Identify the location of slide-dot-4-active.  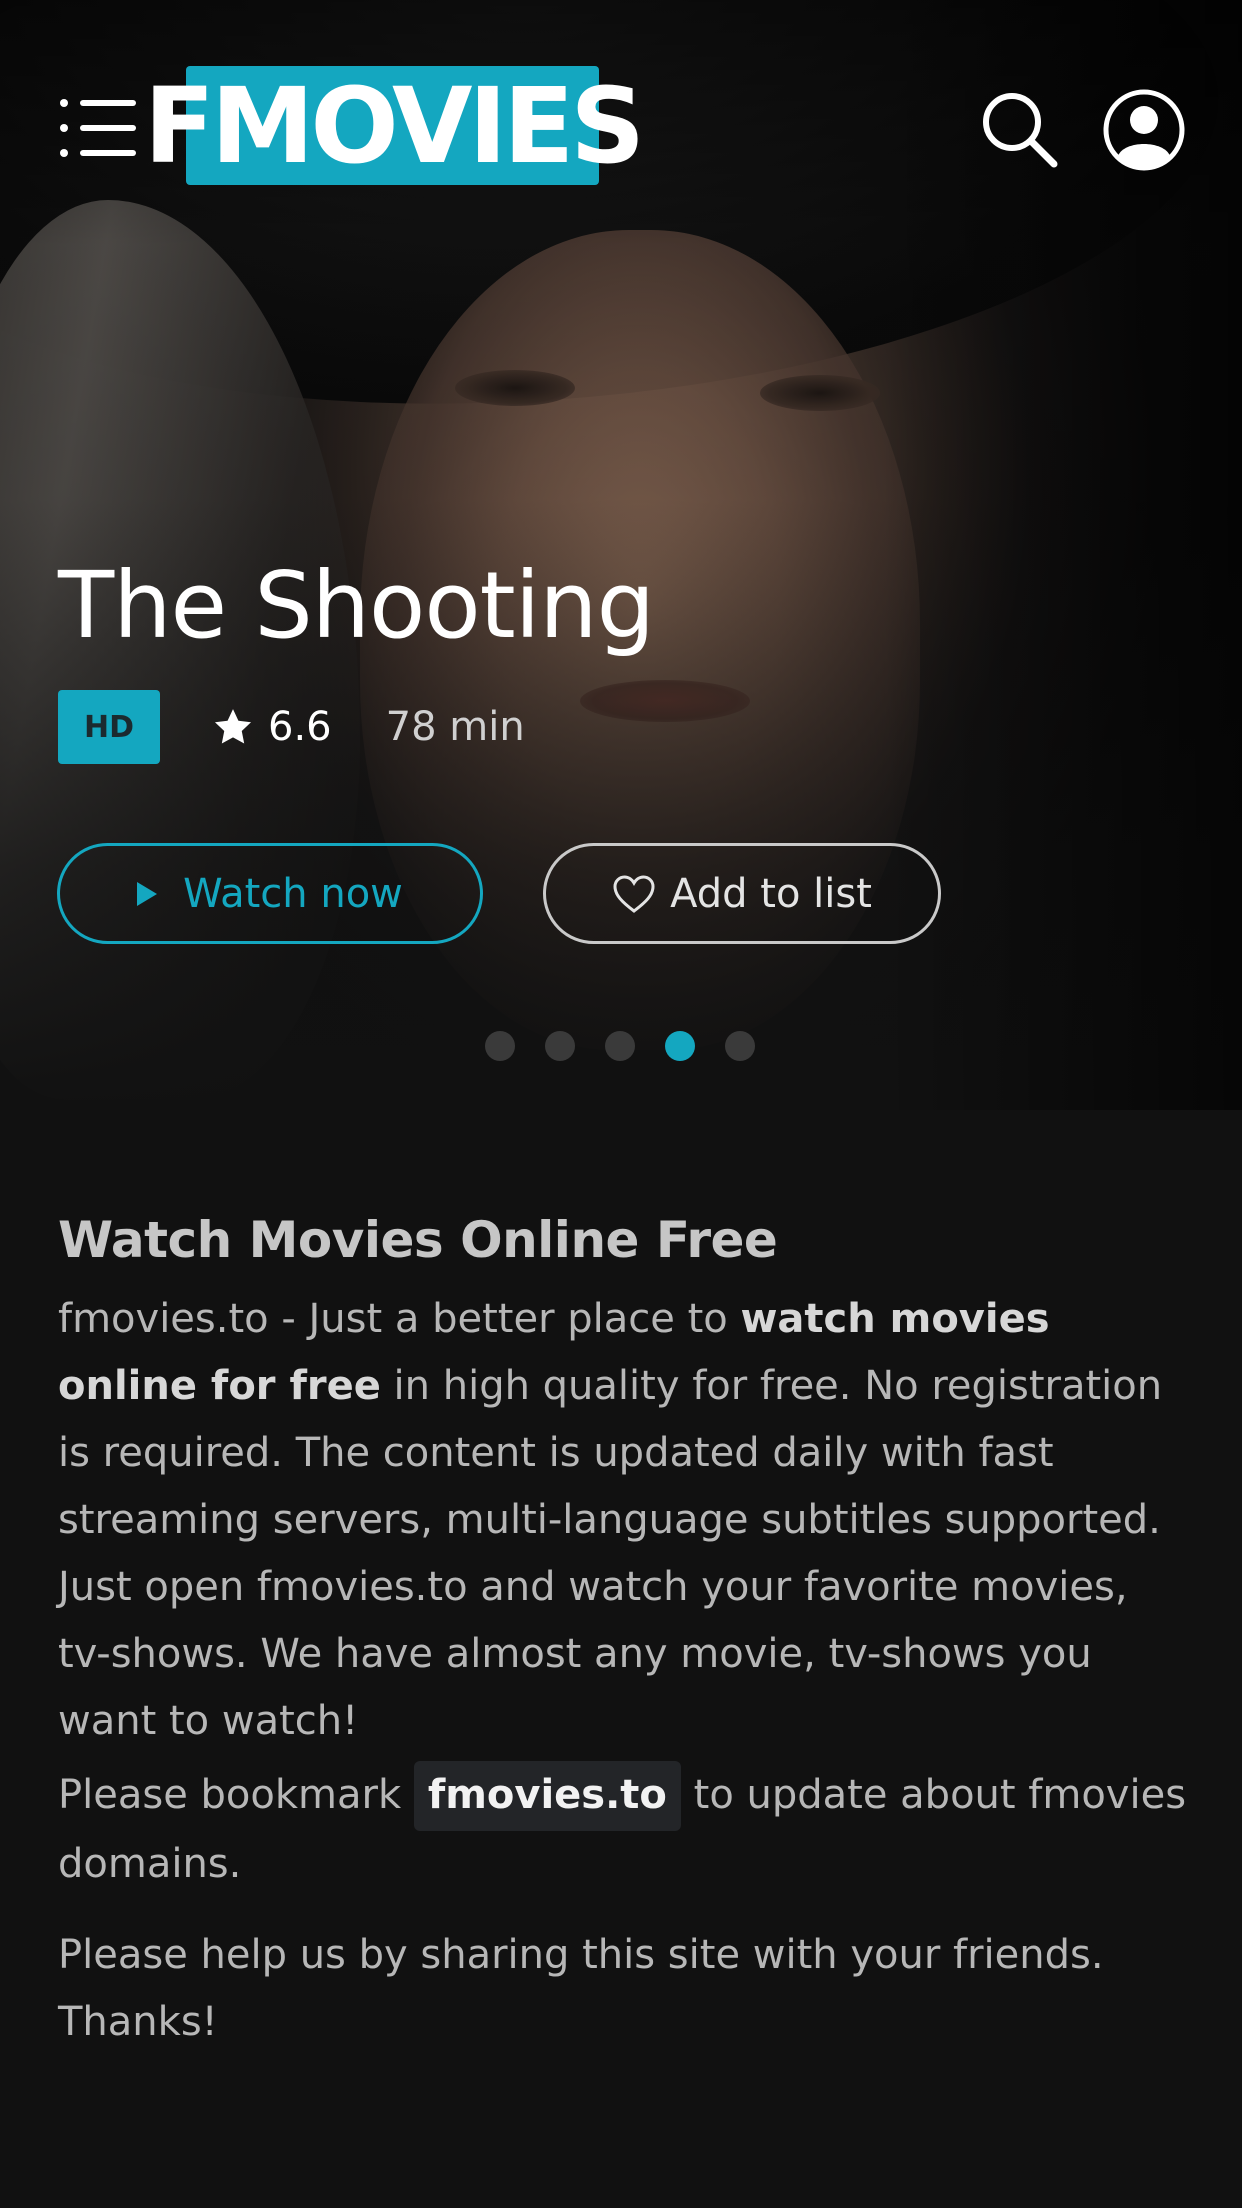
(680, 1046).